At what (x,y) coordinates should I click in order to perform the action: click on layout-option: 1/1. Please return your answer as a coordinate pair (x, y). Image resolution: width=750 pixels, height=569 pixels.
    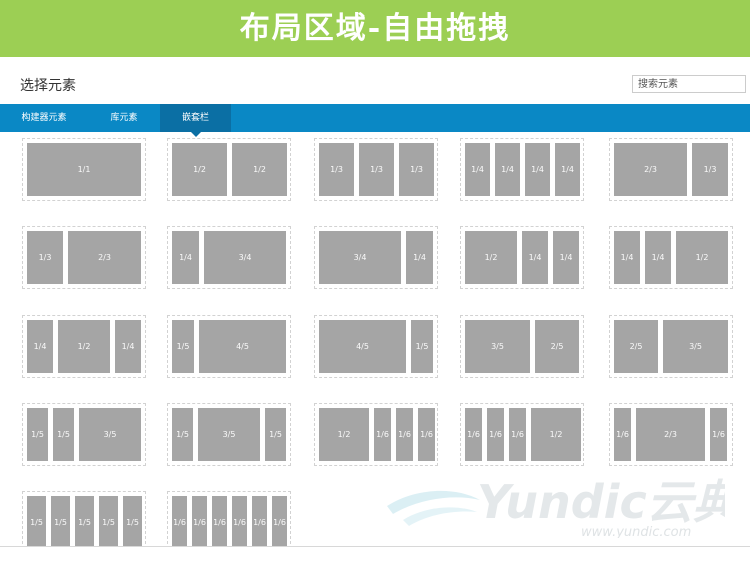
    Looking at the image, I should click on (84, 169).